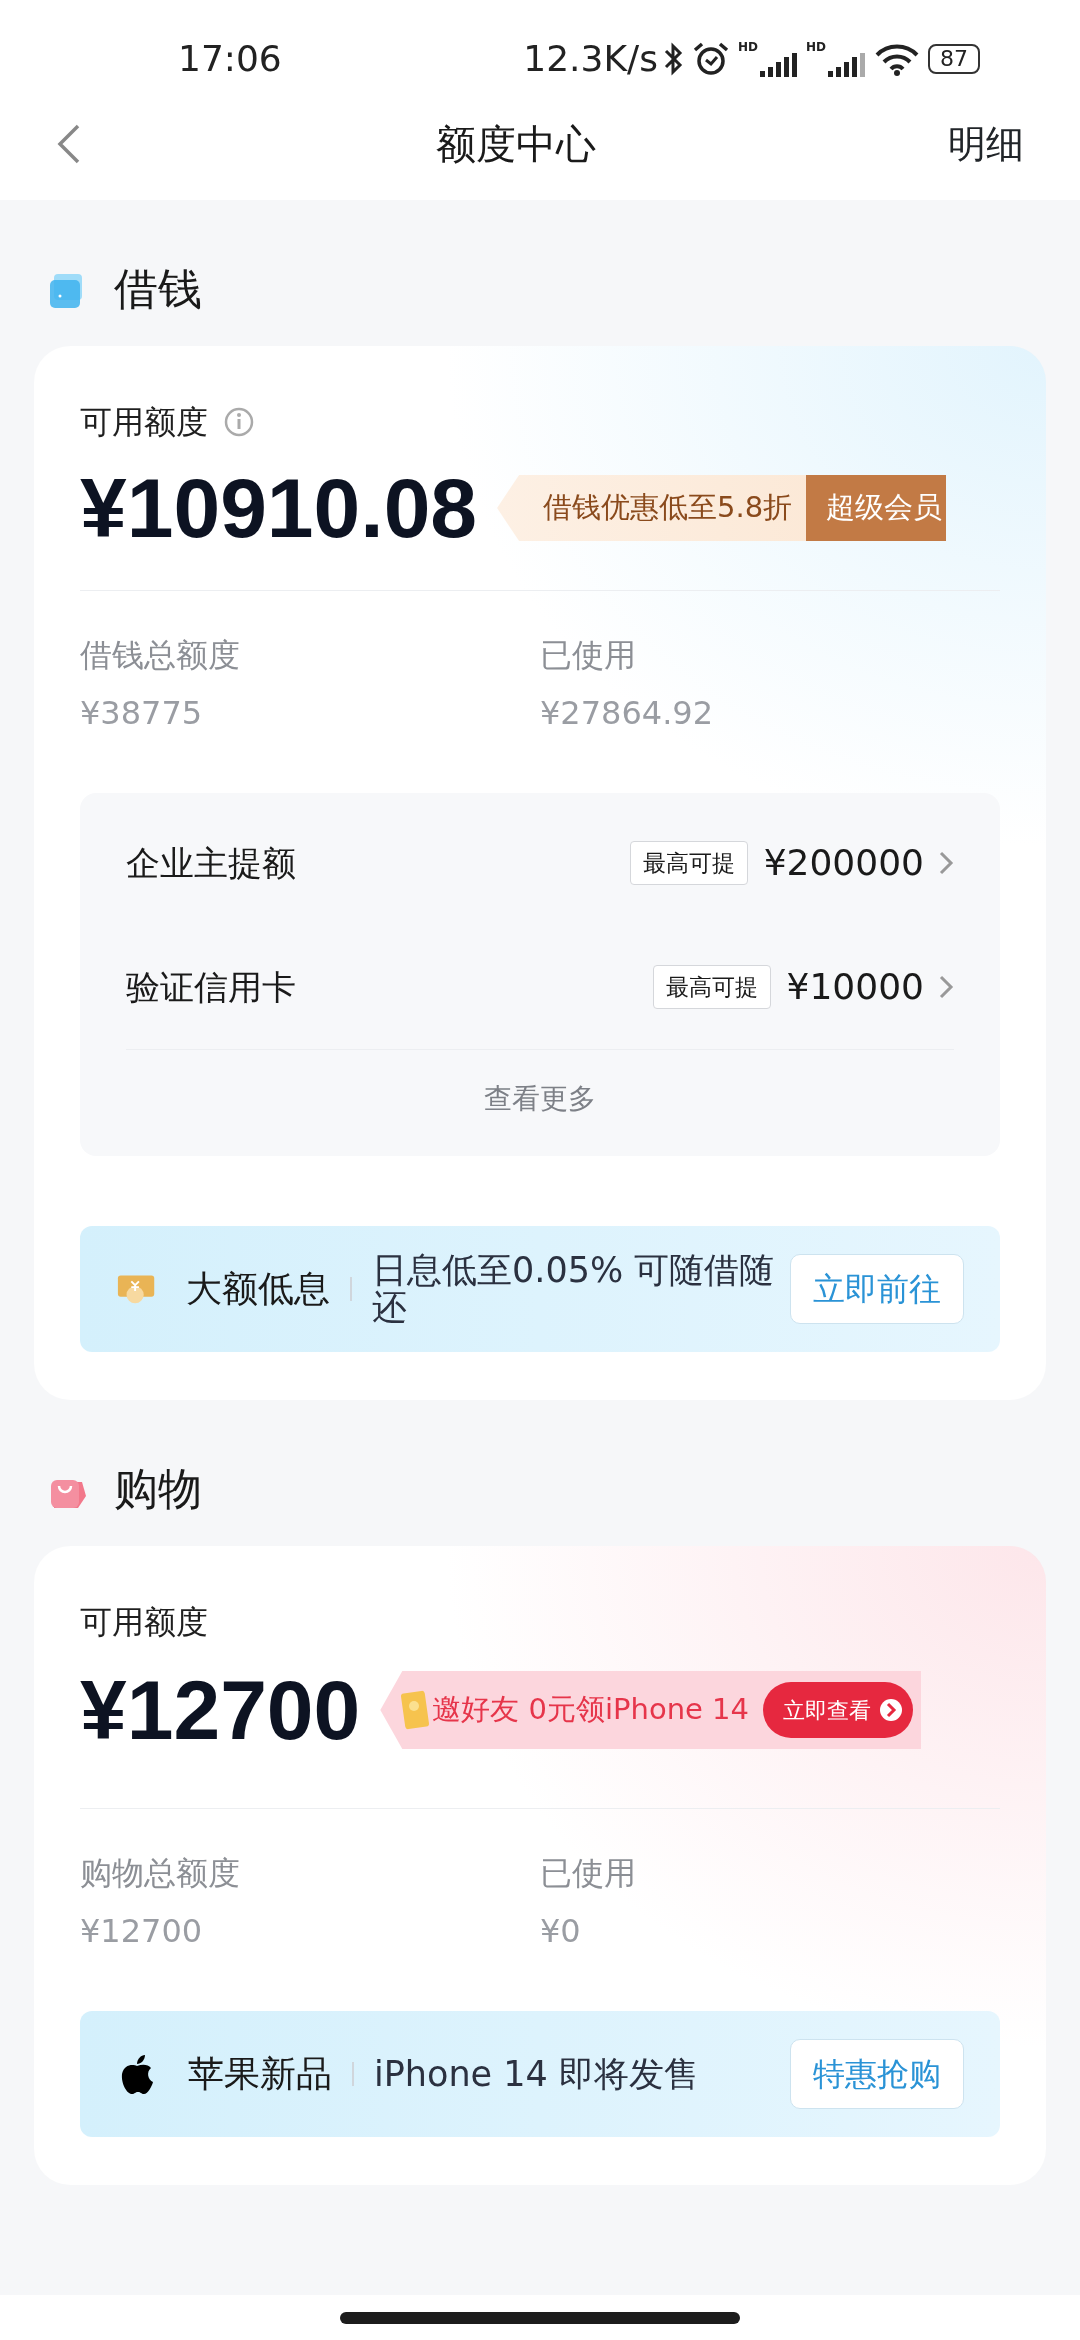 The image size is (1080, 2340). Describe the element at coordinates (230, 59) in the screenshot. I see `clock-time: 17:06` at that location.